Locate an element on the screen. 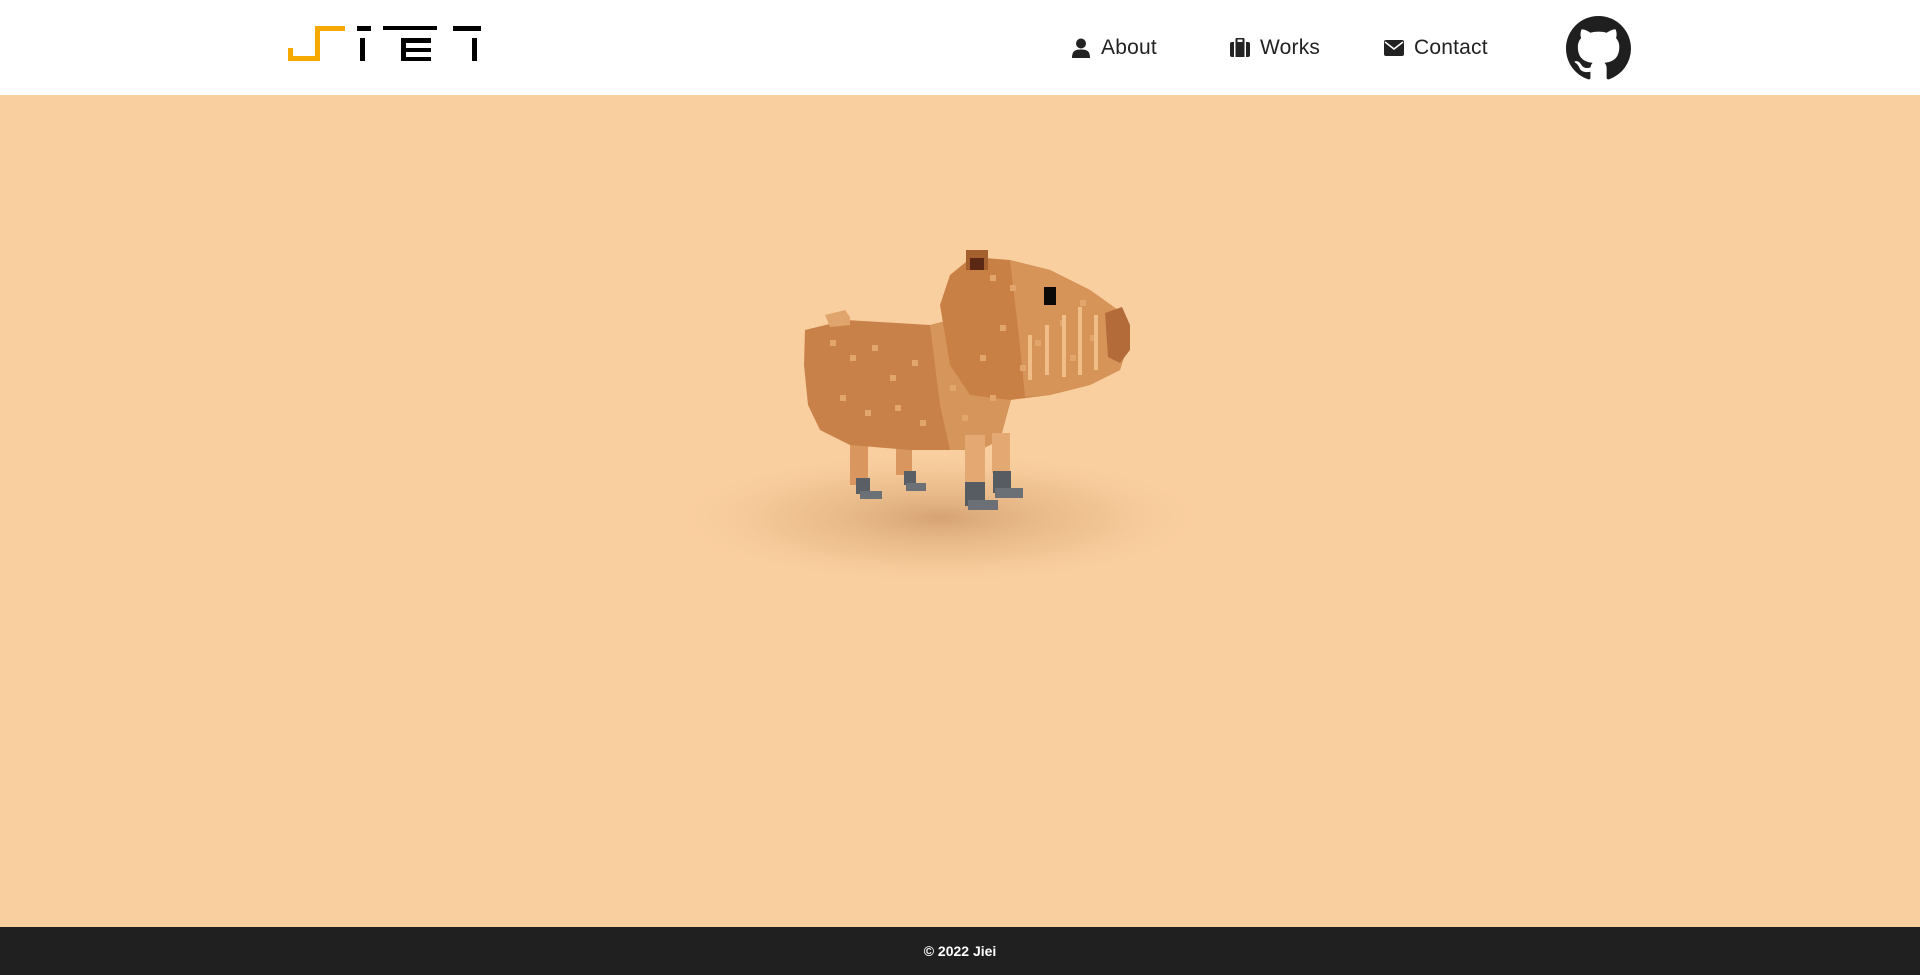 This screenshot has width=1920, height=975. capybara-voxel-model is located at coordinates (950, 470).